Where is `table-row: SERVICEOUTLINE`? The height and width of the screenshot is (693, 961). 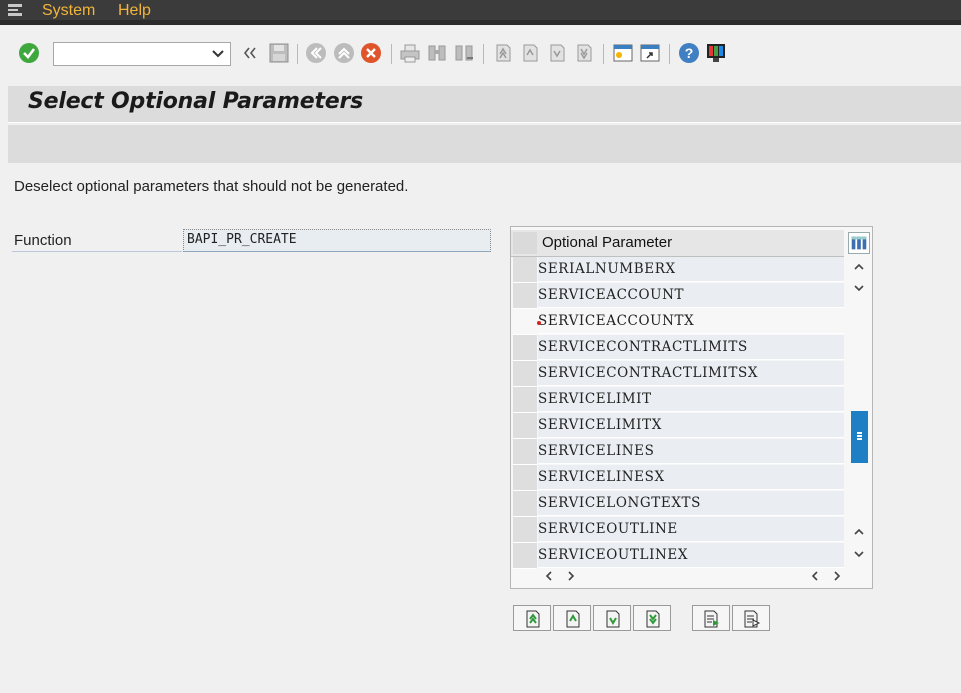 table-row: SERVICEOUTLINE is located at coordinates (677, 530).